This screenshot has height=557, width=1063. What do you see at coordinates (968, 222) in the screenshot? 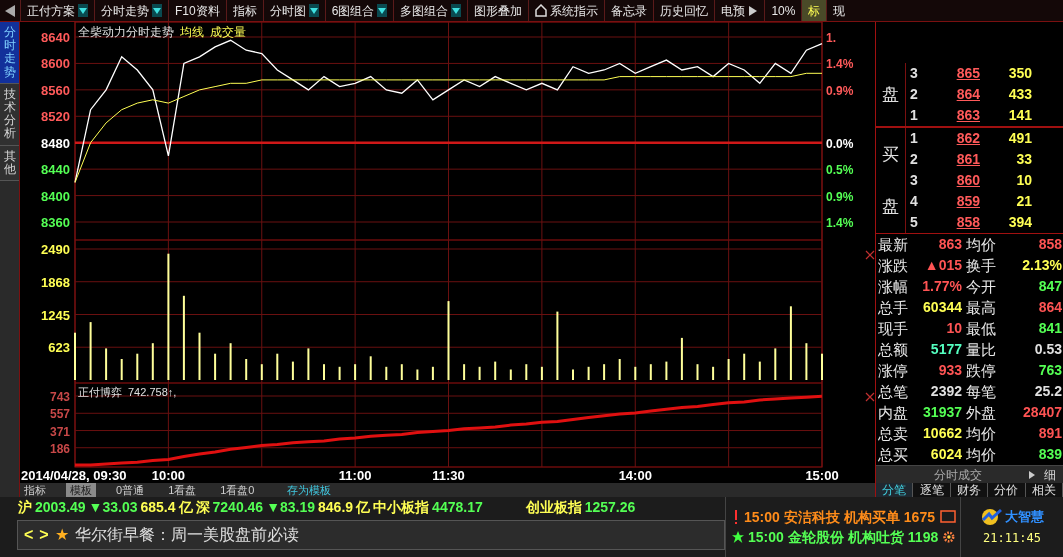
I see `book-price: 858` at bounding box center [968, 222].